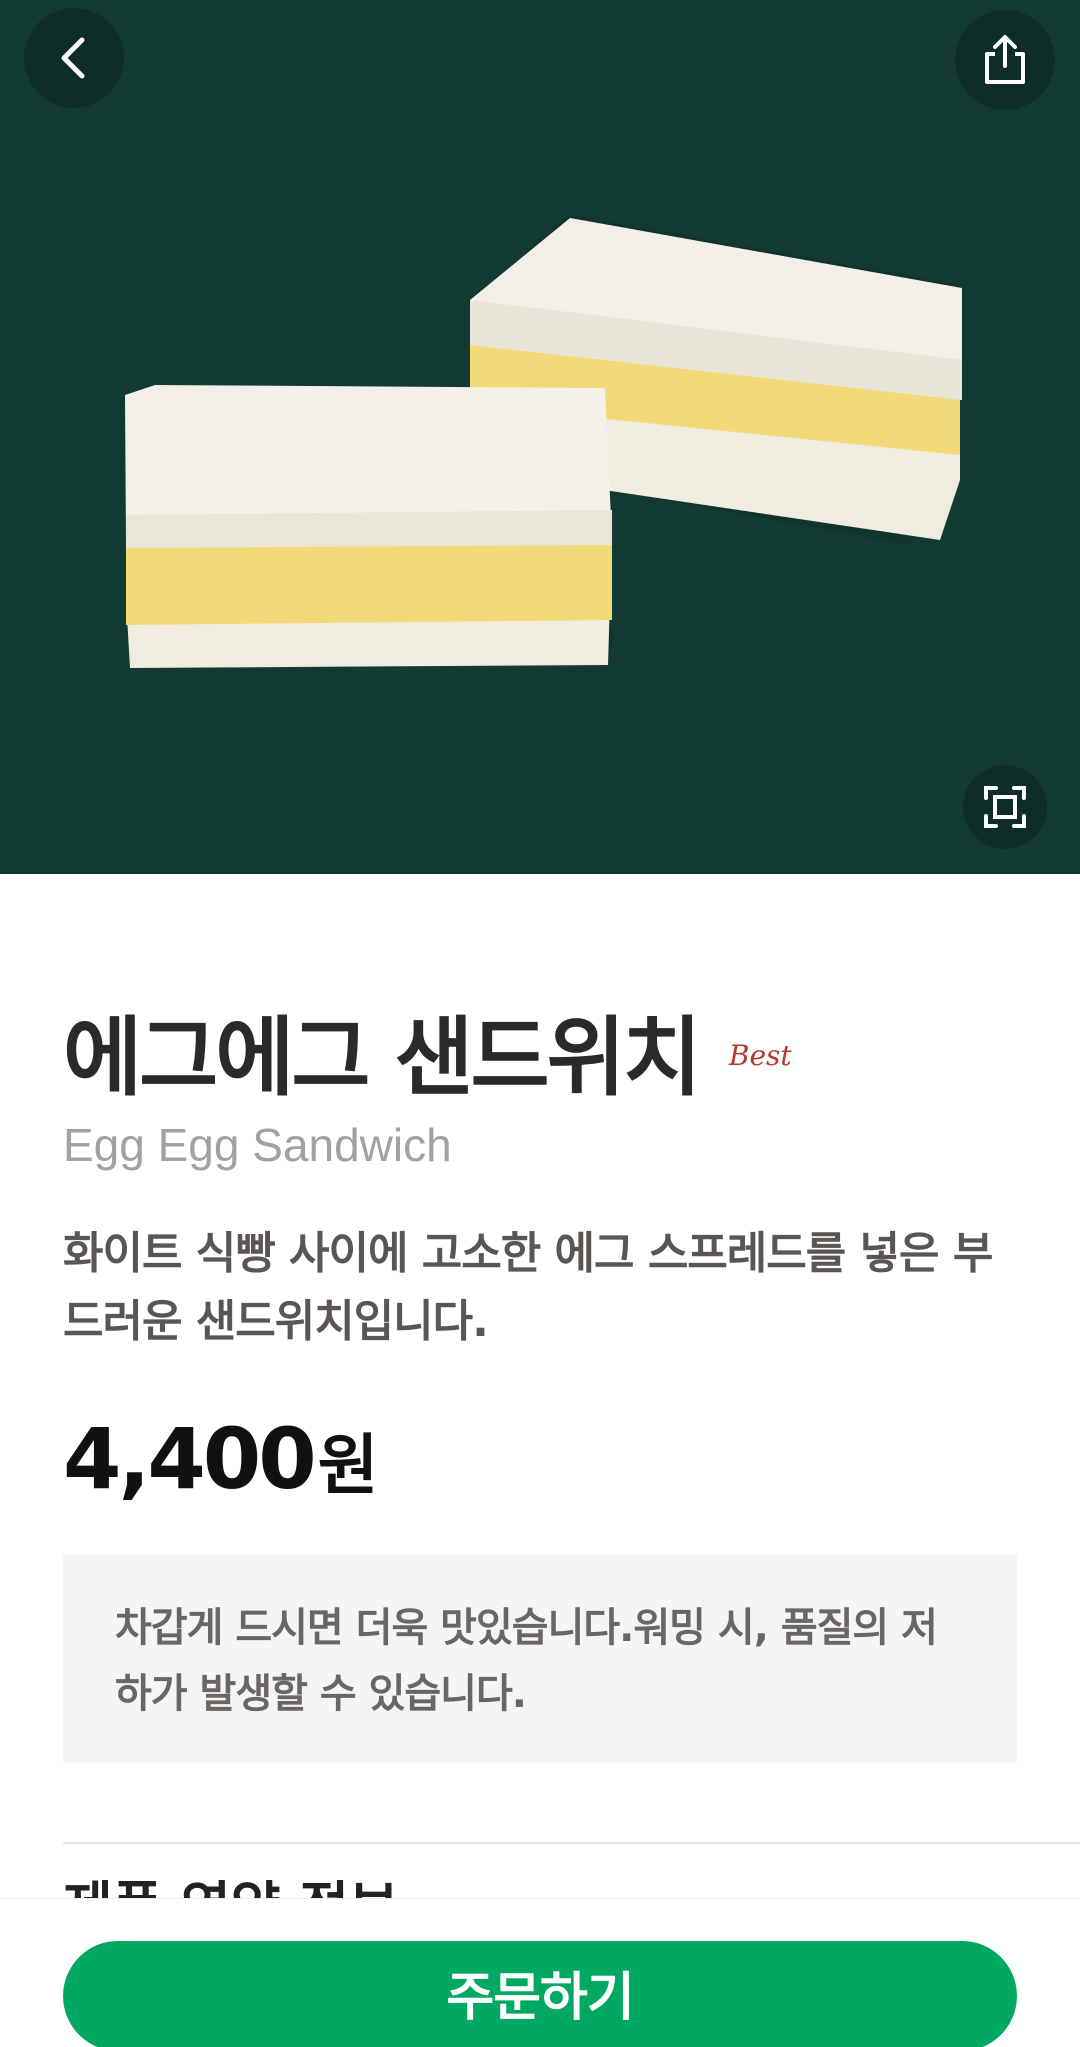 Image resolution: width=1080 pixels, height=2047 pixels. What do you see at coordinates (427, 1058) in the screenshot?
I see `product-title-row: 에그에그 샌드위치 Best` at bounding box center [427, 1058].